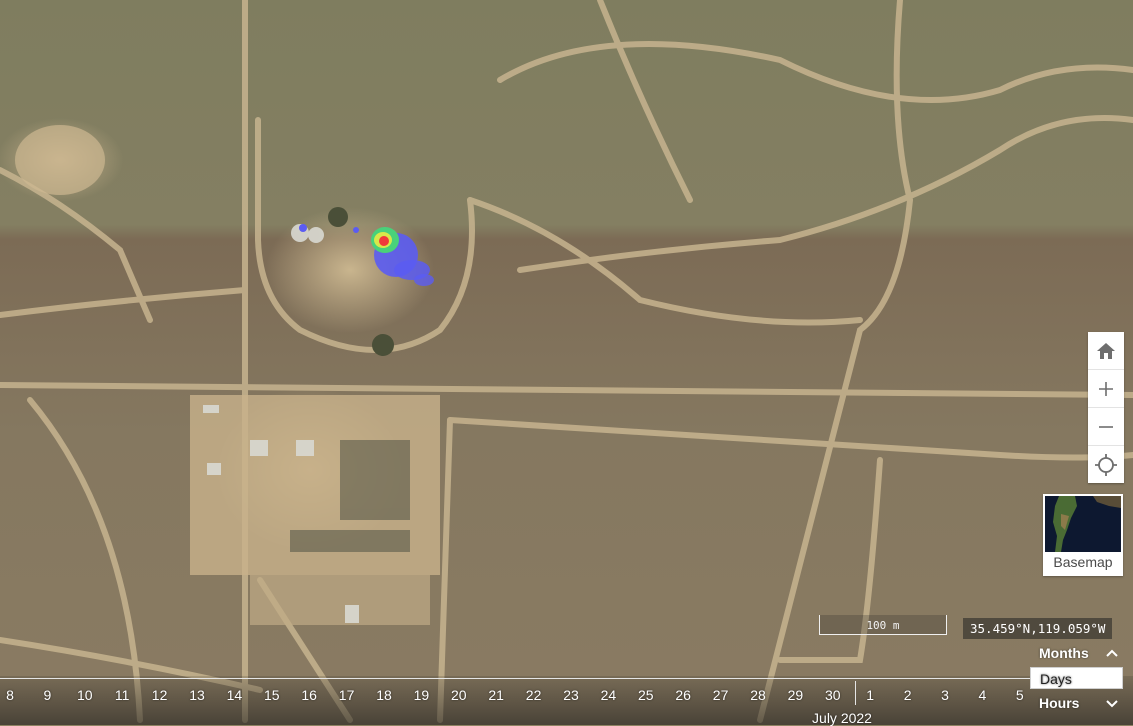 Image resolution: width=1133 pixels, height=726 pixels. I want to click on timeline-day-tick: 4, so click(982, 695).